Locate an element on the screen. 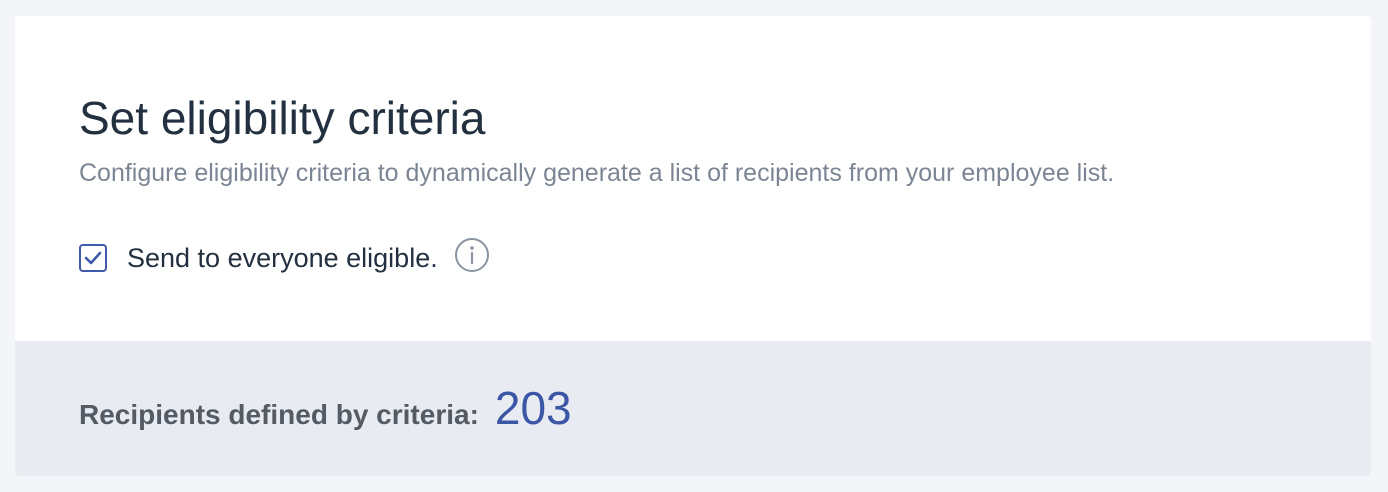 The height and width of the screenshot is (492, 1388). recipients-count: 203 is located at coordinates (533, 408).